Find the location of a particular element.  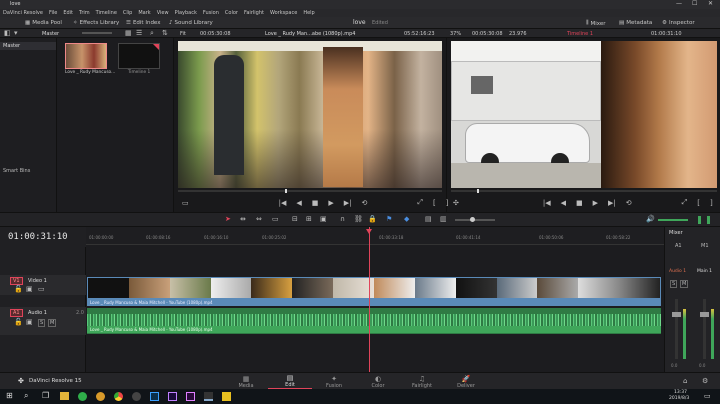

timeline-thumbnail: Timeline 1 is located at coordinates (139, 59).